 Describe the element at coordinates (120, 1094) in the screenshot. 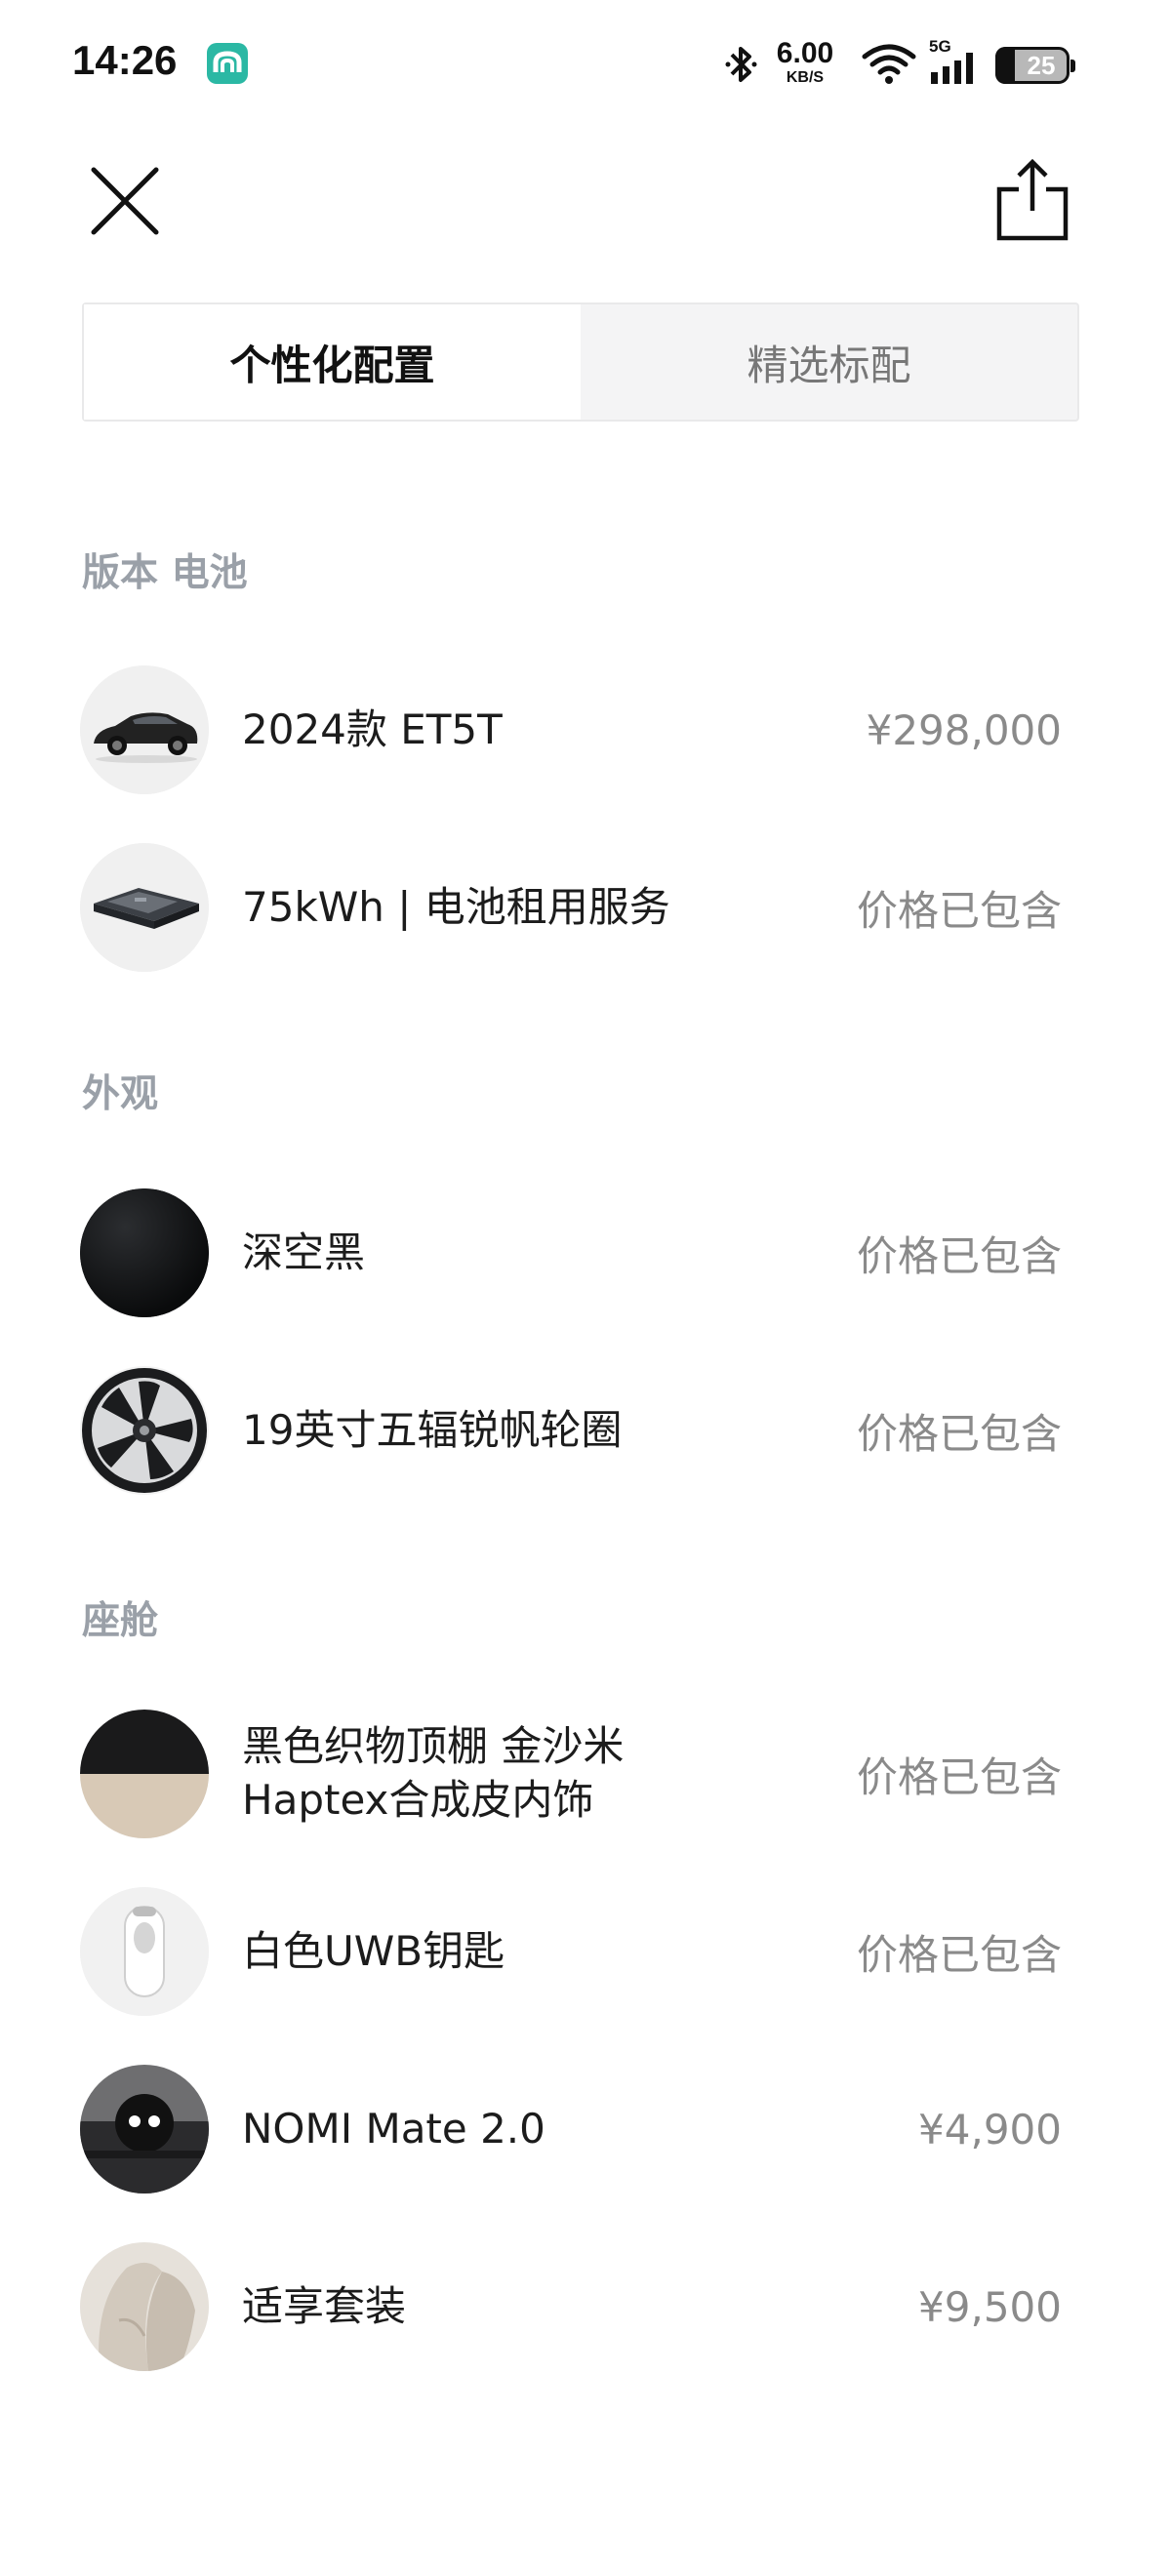

I see `section-title-exterior: 外观` at that location.